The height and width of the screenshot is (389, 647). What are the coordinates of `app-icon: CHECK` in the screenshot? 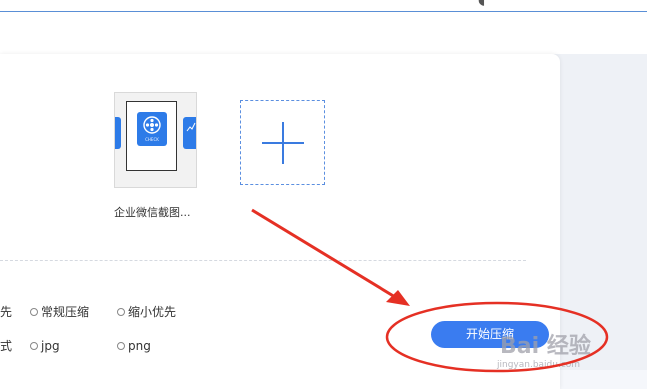 It's located at (152, 129).